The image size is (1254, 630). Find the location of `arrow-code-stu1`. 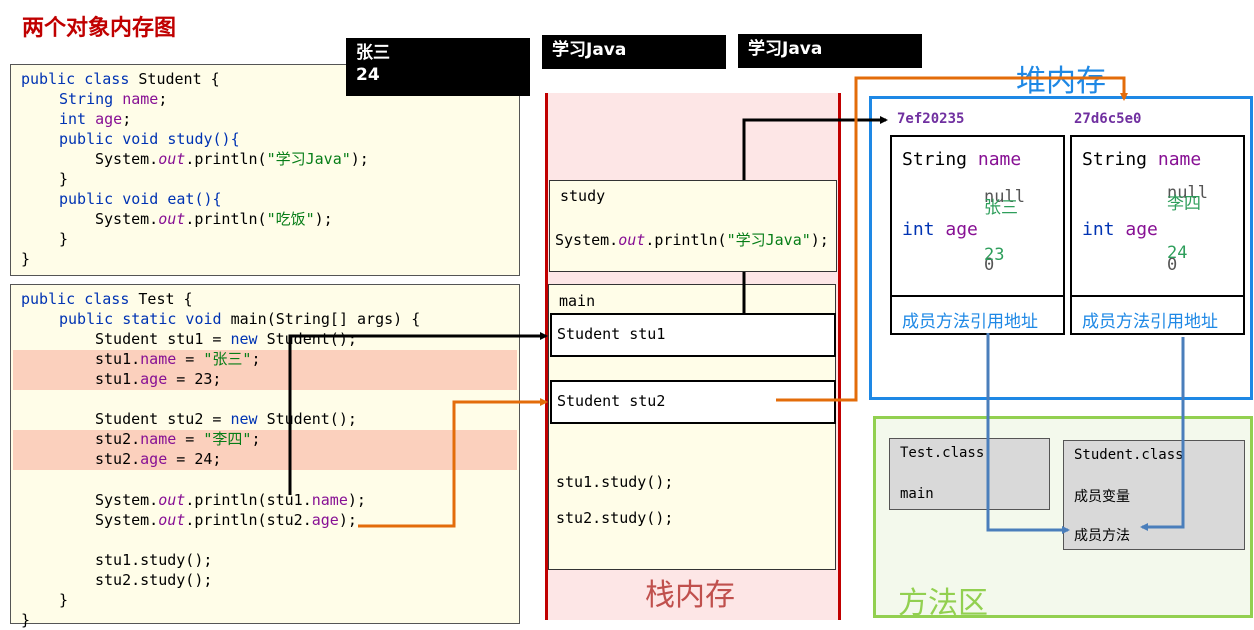

arrow-code-stu1 is located at coordinates (418, 413).